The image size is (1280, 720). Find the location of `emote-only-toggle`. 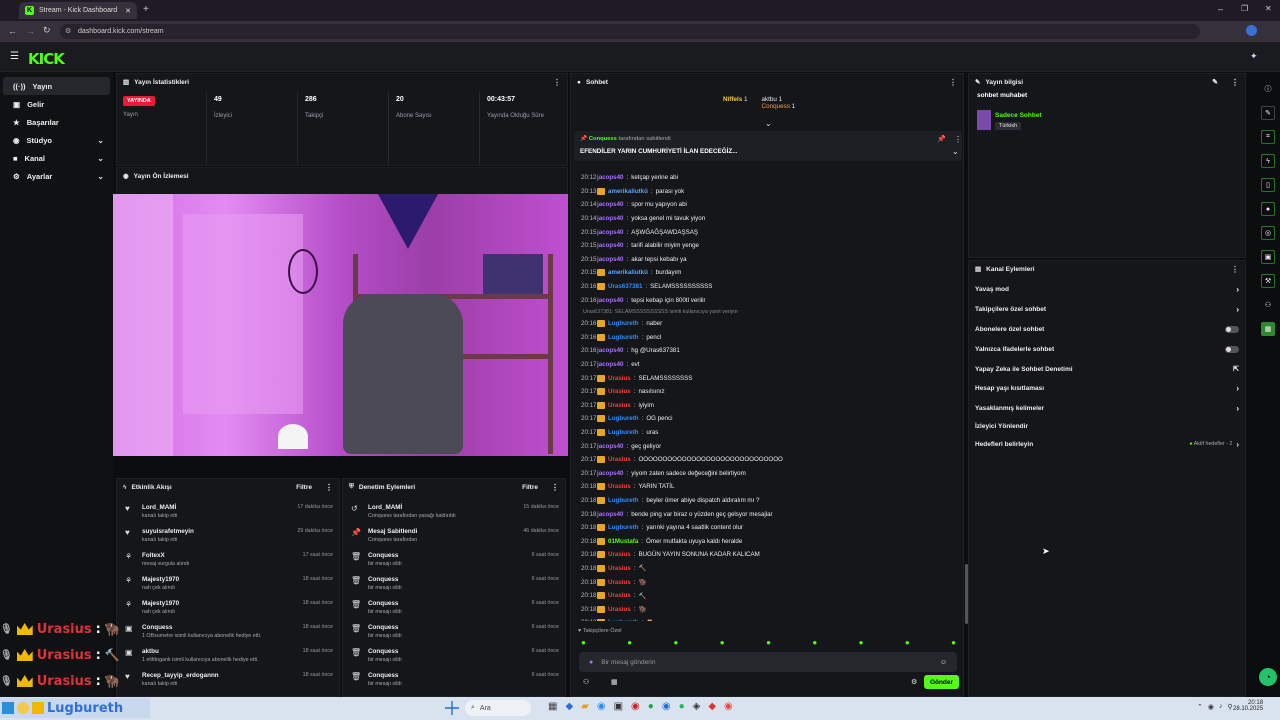

emote-only-toggle is located at coordinates (1232, 349).